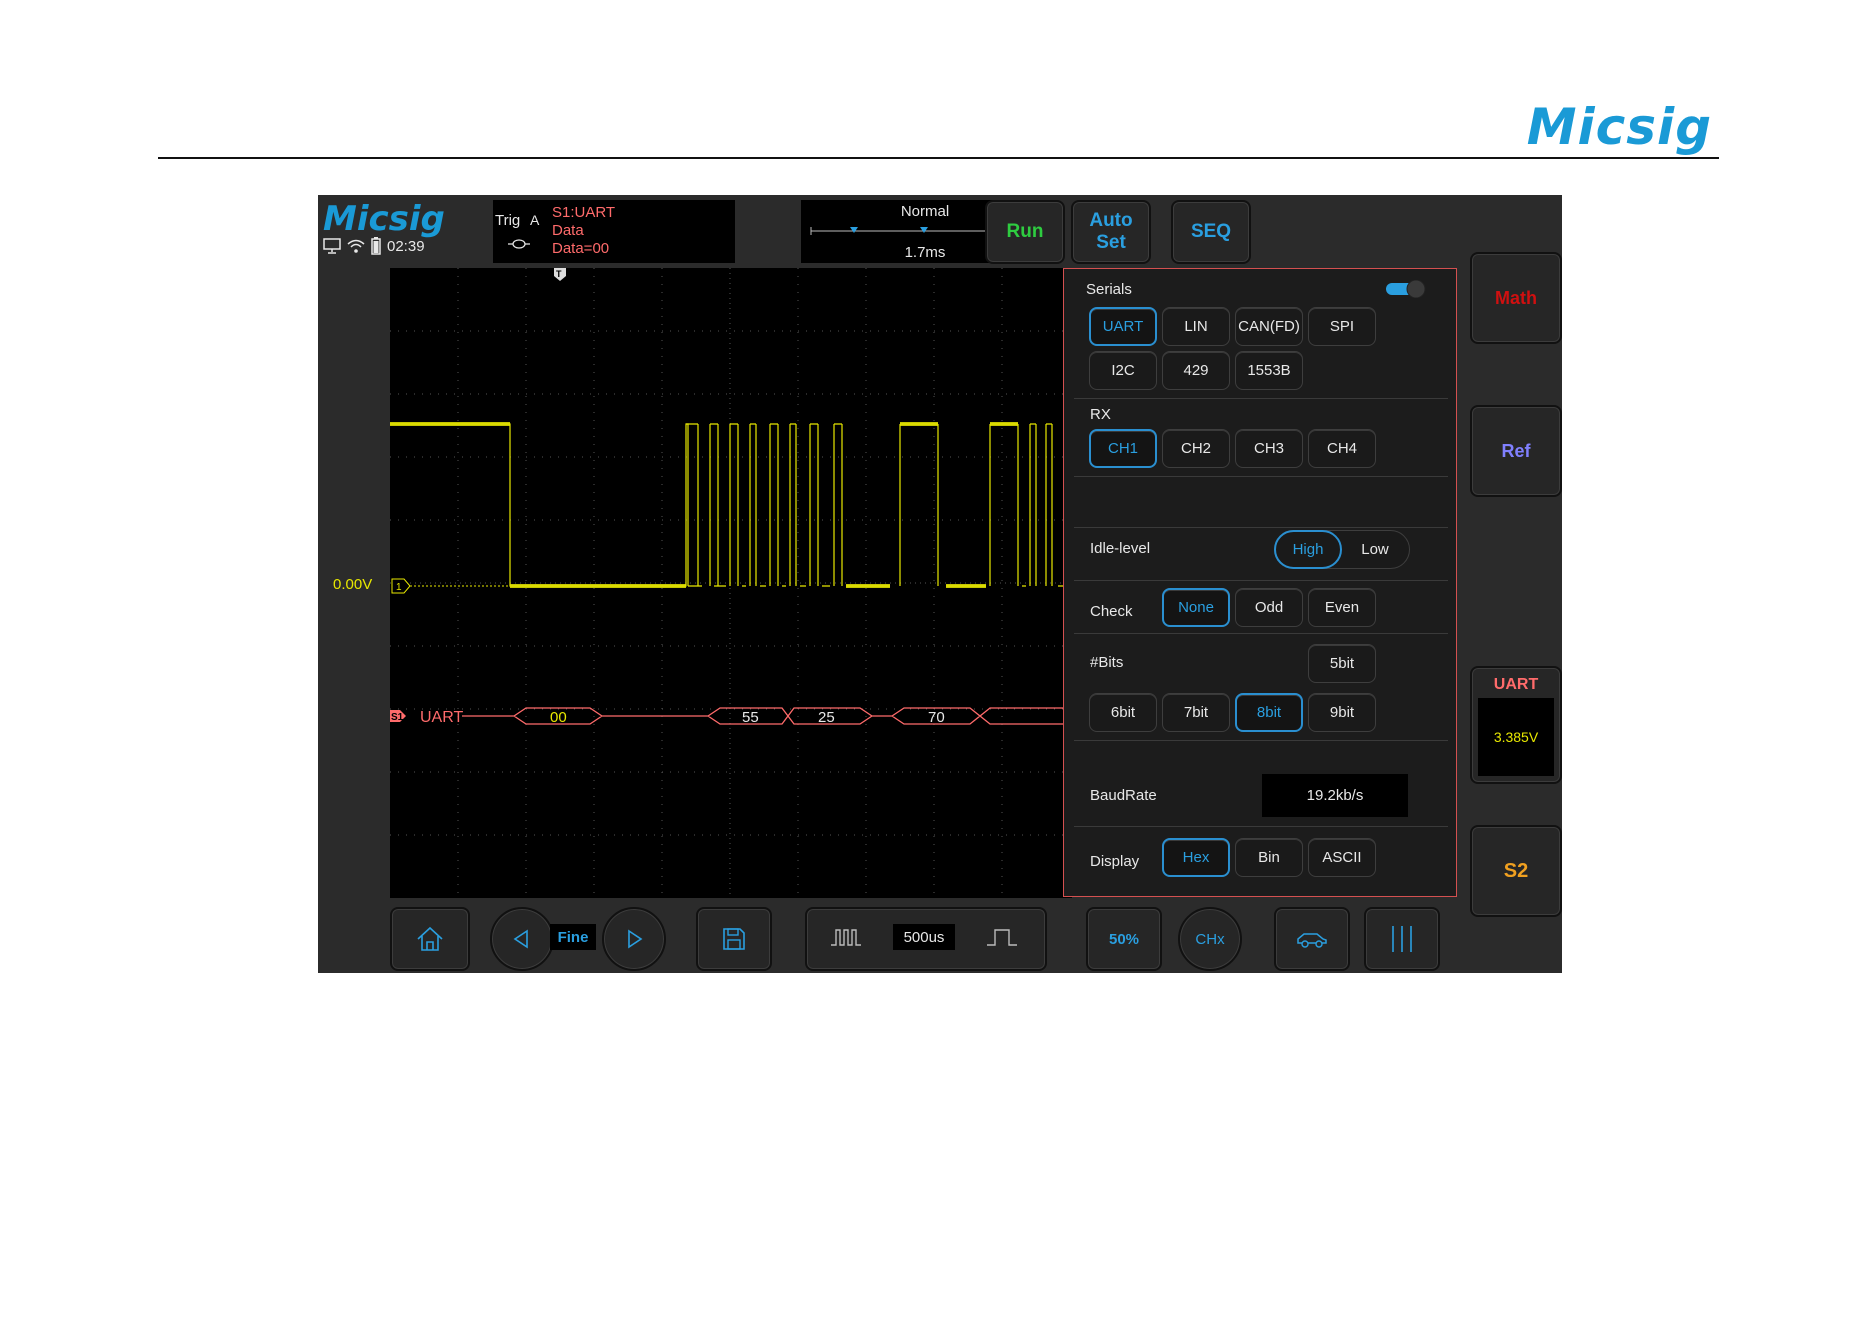 This screenshot has width=1872, height=1324. I want to click on home-button, so click(430, 939).